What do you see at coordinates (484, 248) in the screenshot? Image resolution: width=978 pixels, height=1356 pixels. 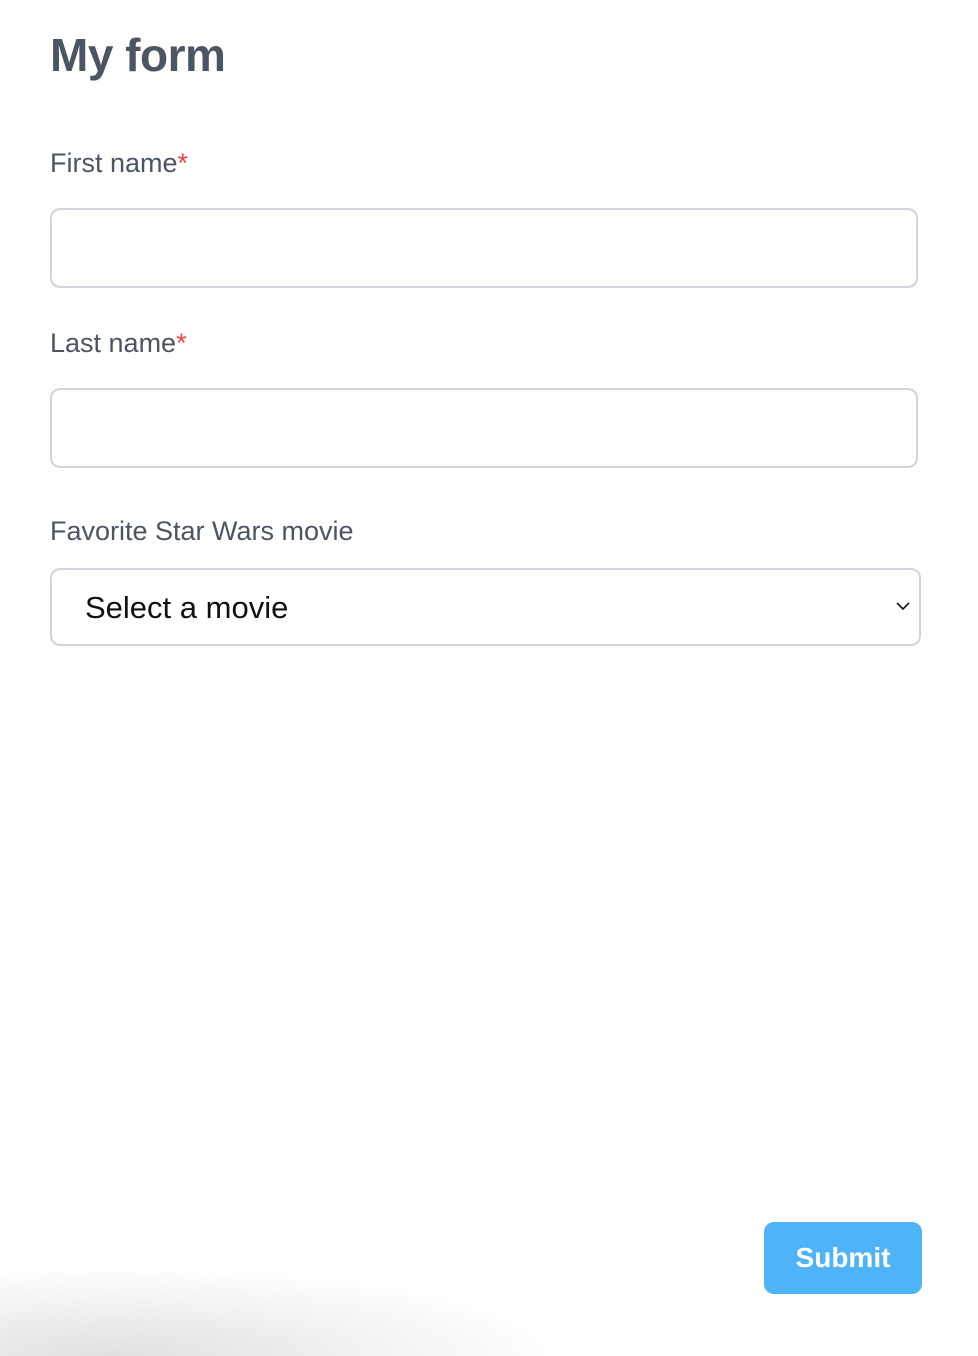 I see `first-name-input` at bounding box center [484, 248].